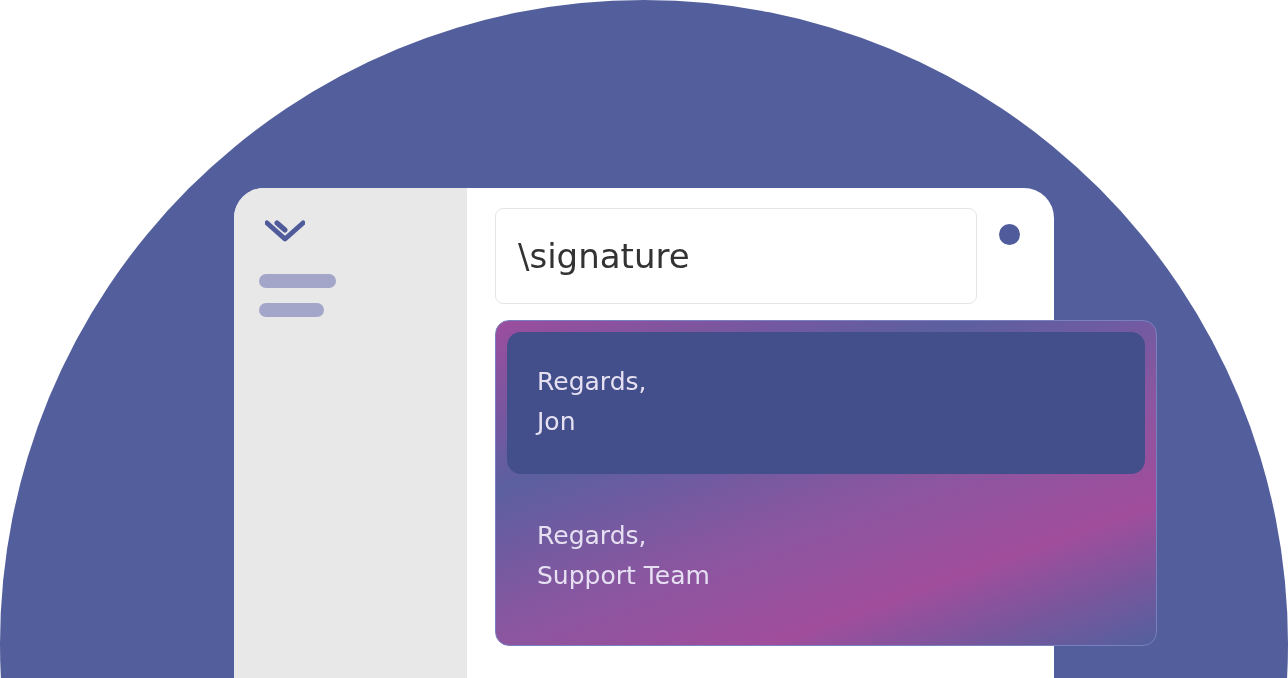  Describe the element at coordinates (826, 545) in the screenshot. I see `suggestion-item: Regards, Support Team` at that location.